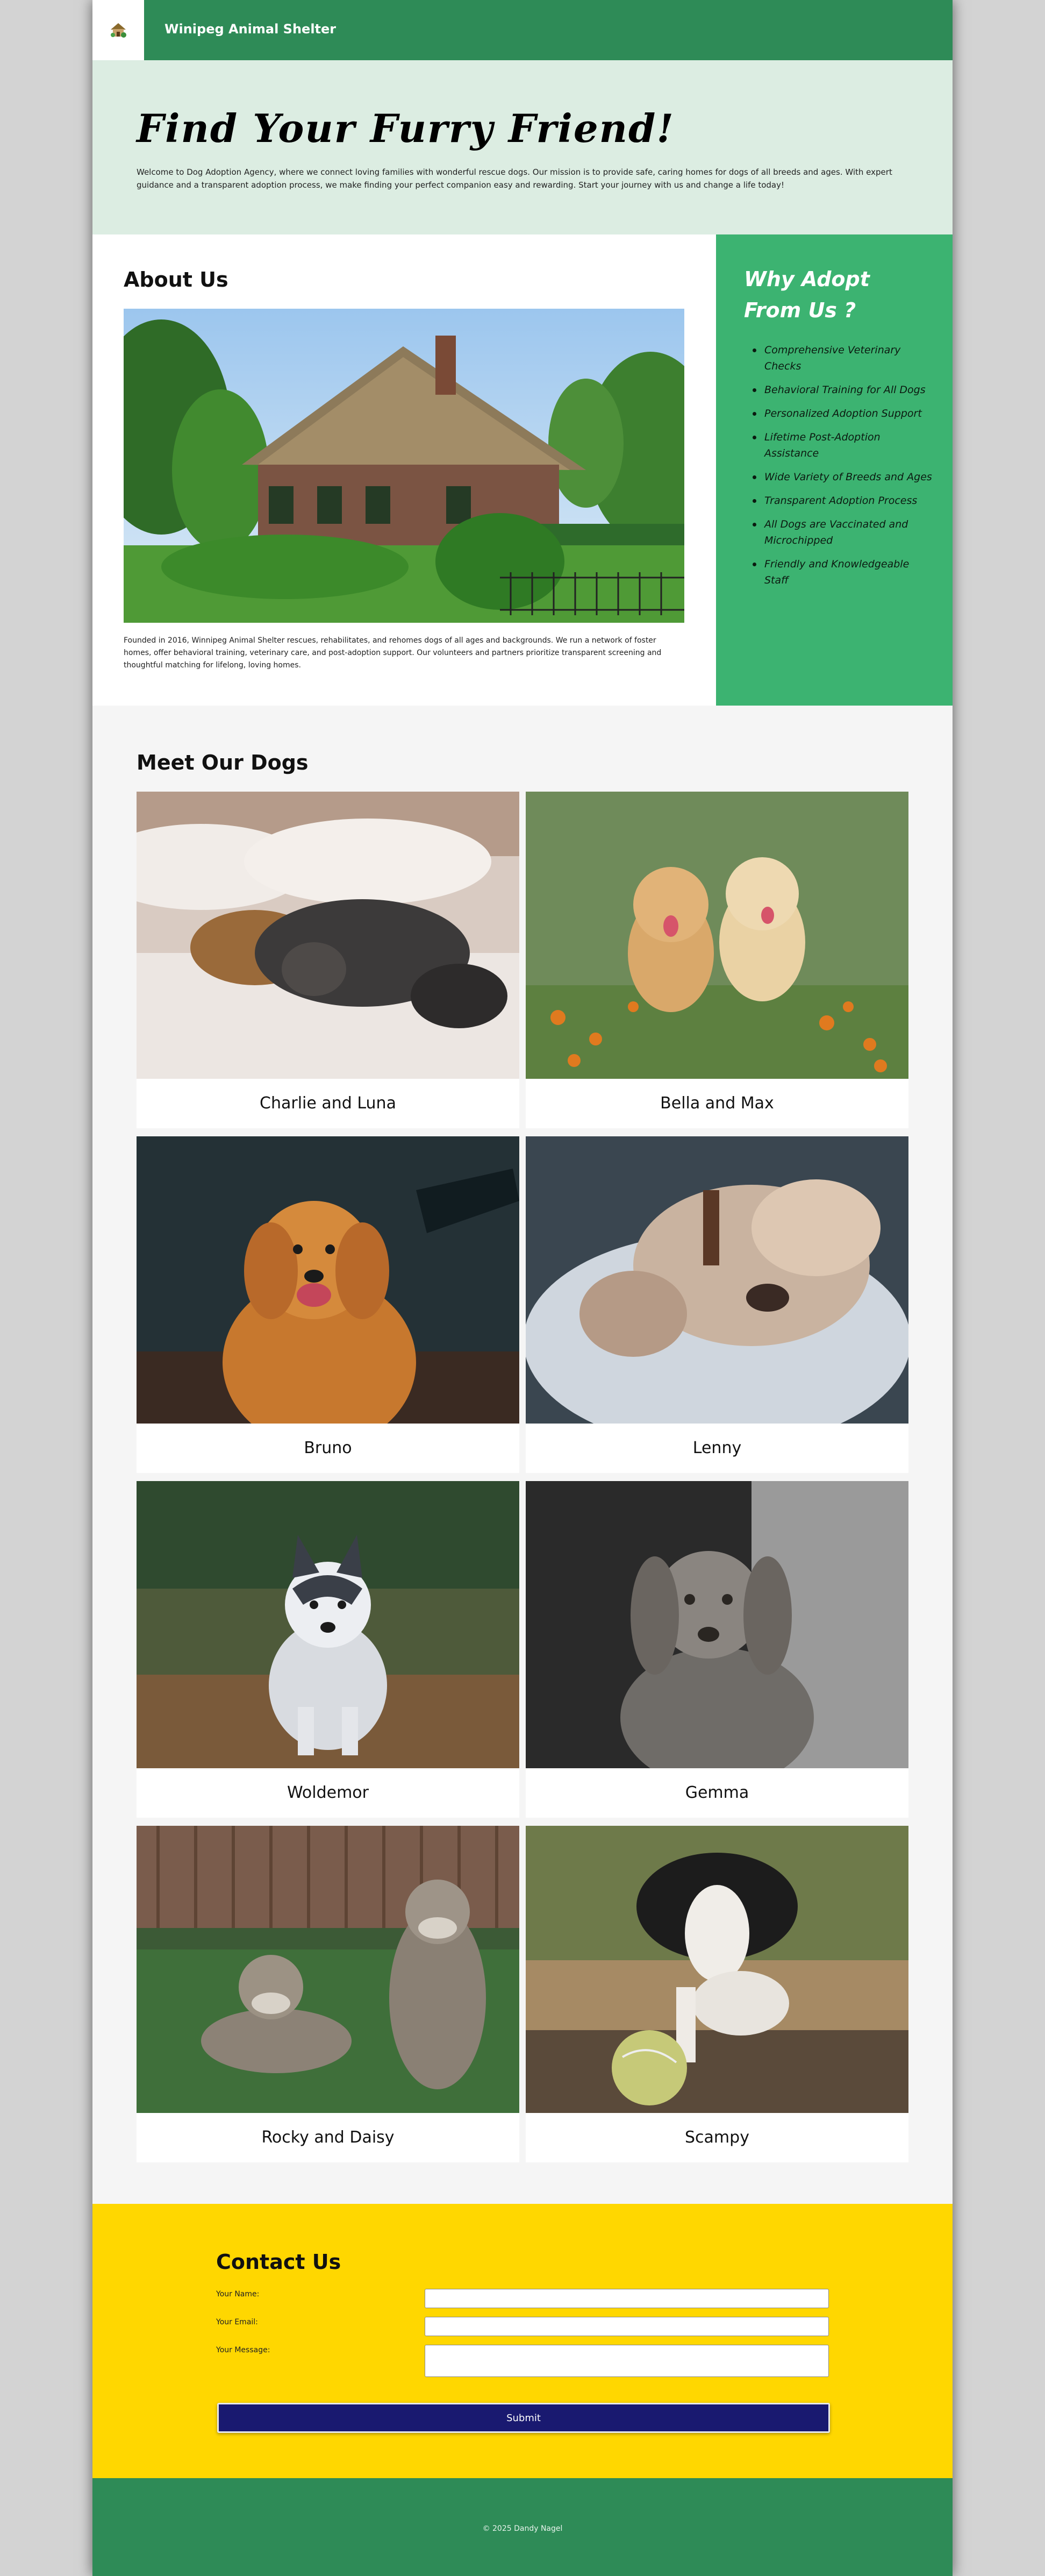  Describe the element at coordinates (807, 294) in the screenshot. I see `why-title: Why Adopt From Us ?` at that location.